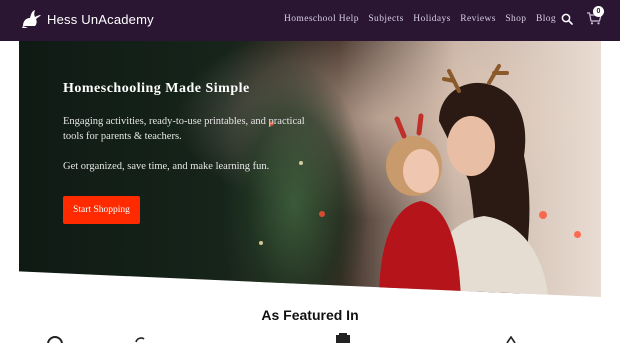 The image size is (620, 343). I want to click on search-icon, so click(567, 19).